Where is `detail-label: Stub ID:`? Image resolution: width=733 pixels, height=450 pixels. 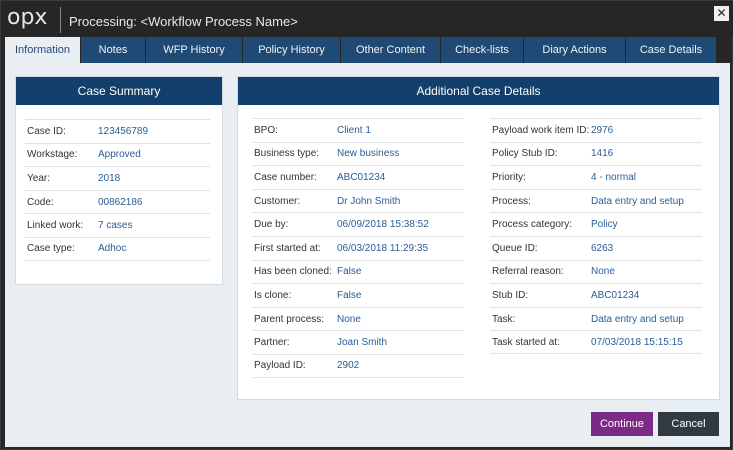
detail-label: Stub ID: is located at coordinates (510, 295).